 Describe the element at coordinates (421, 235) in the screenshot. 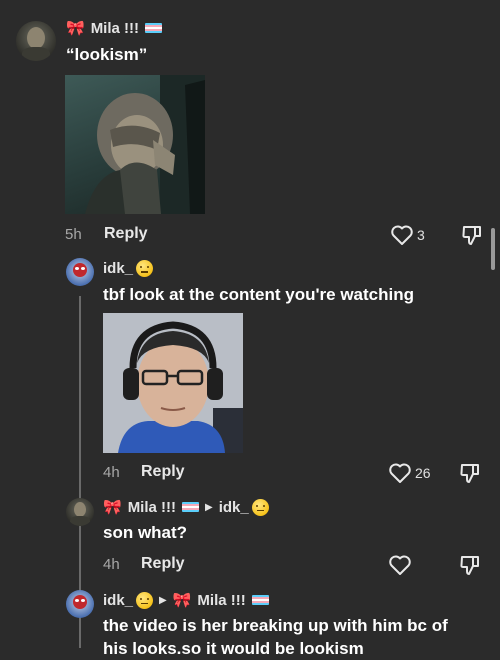

I see `like-count: 3` at that location.